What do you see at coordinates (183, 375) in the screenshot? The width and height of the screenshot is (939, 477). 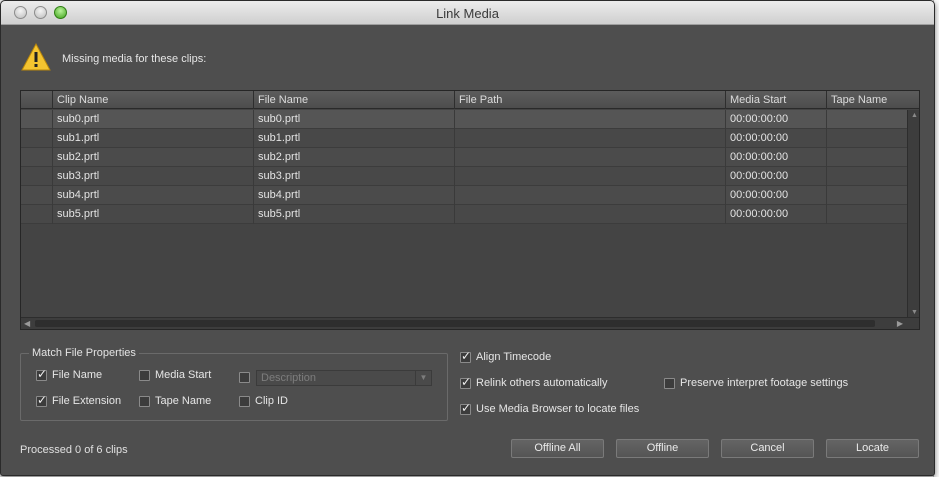 I see `media-start-label: Media Start` at bounding box center [183, 375].